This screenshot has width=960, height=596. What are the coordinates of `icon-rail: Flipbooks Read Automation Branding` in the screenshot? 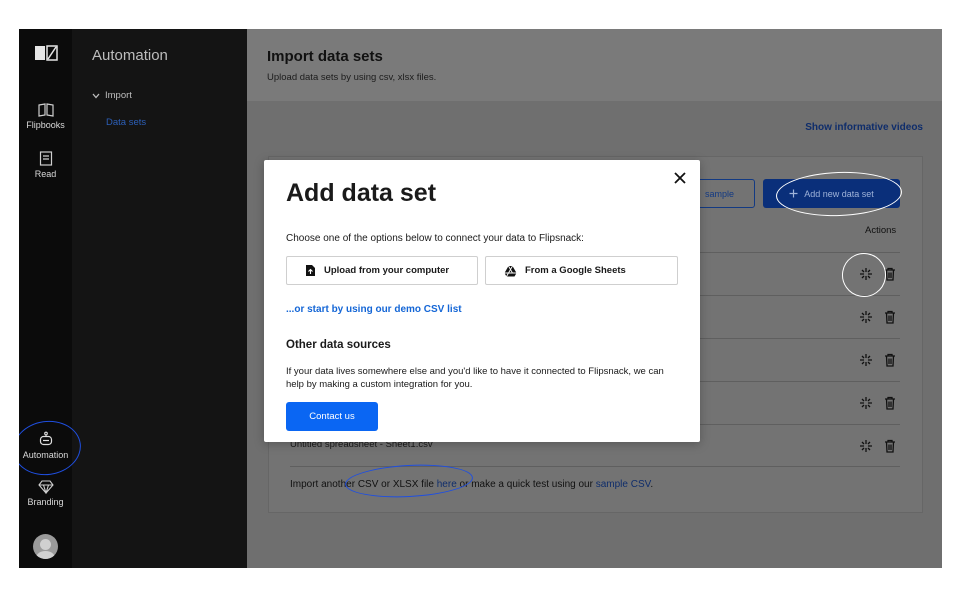 It's located at (45, 298).